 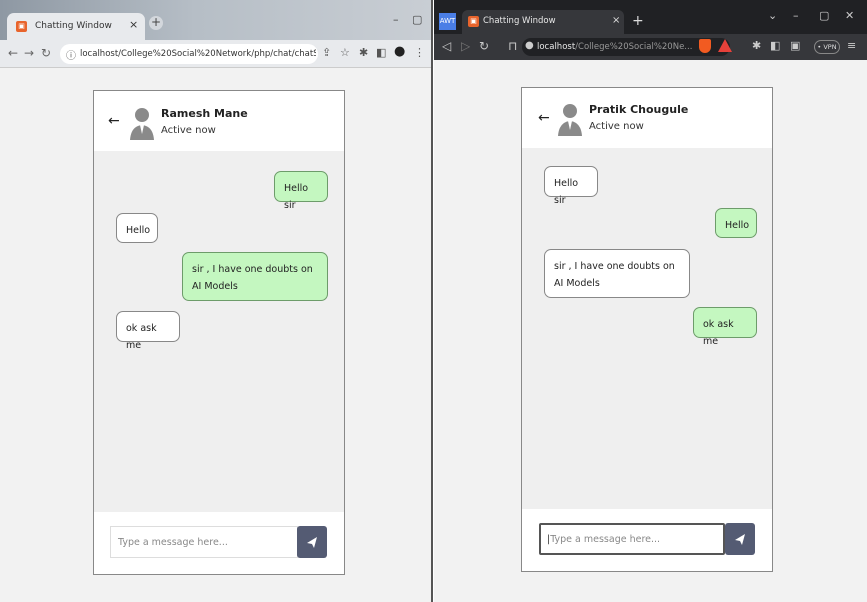 I want to click on contact-name: Ramesh Mane, so click(x=204, y=113).